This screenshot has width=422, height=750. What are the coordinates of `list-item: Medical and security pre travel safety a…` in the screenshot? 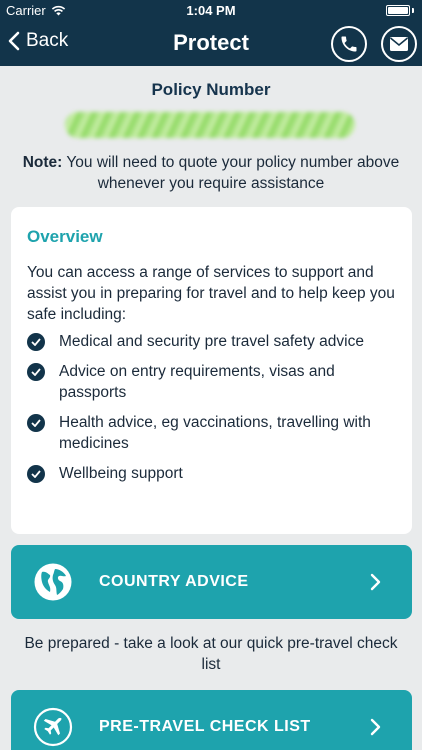 It's located at (211, 341).